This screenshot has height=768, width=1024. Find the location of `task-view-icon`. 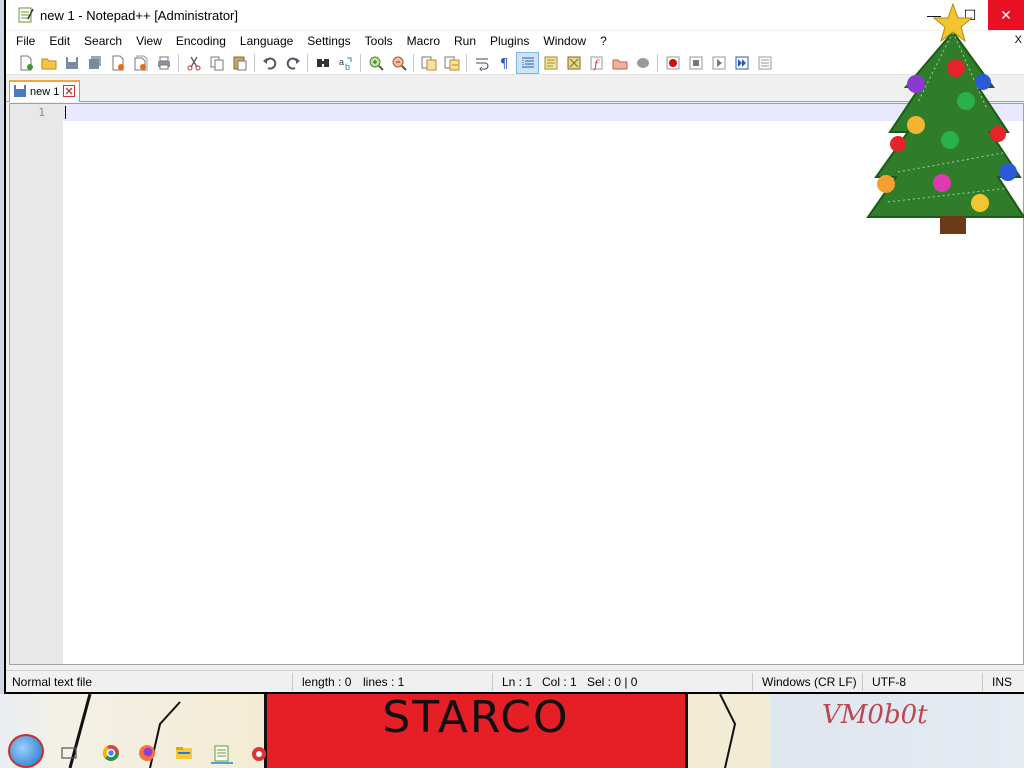

task-view-icon is located at coordinates (69, 753).